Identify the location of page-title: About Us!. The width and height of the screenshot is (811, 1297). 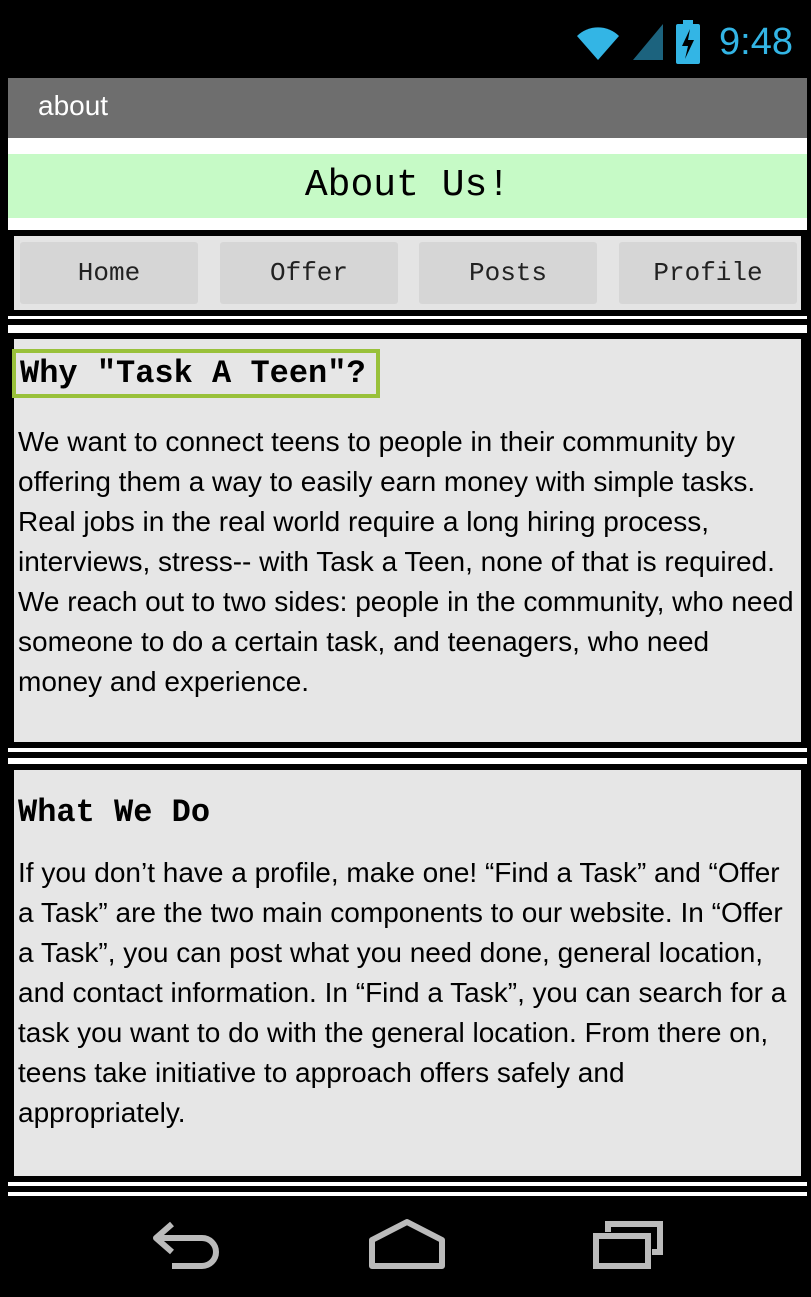
(407, 185).